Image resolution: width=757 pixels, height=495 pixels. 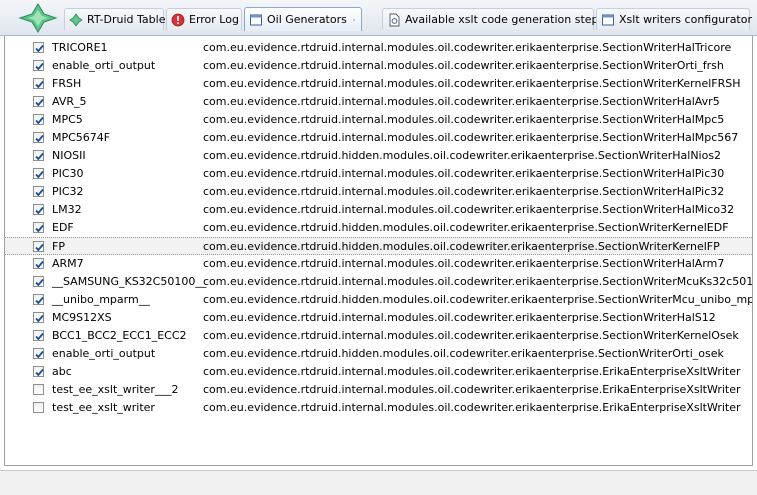 I want to click on generator-name: PIC32, so click(x=68, y=191).